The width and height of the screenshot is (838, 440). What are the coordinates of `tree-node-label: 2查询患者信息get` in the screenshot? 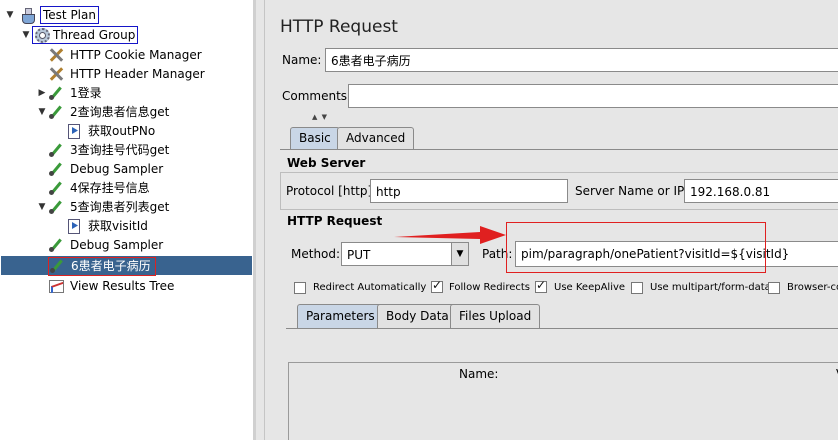 It's located at (120, 112).